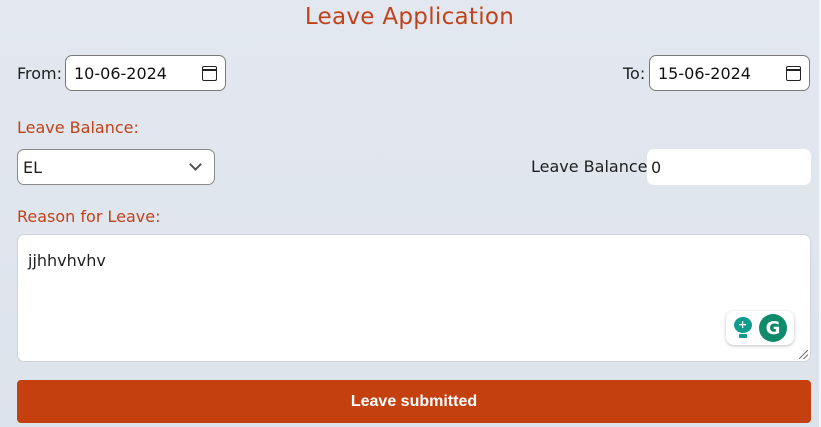 The height and width of the screenshot is (427, 821). Describe the element at coordinates (409, 17) in the screenshot. I see `page-title: Leave Application` at that location.